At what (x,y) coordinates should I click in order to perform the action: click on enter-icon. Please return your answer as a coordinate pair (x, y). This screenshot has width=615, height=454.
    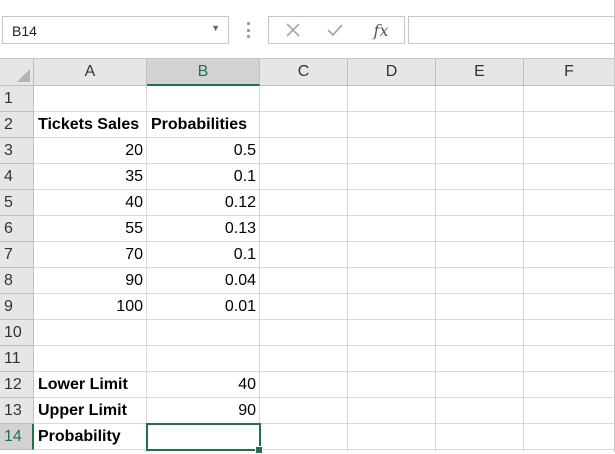
    Looking at the image, I should click on (335, 30).